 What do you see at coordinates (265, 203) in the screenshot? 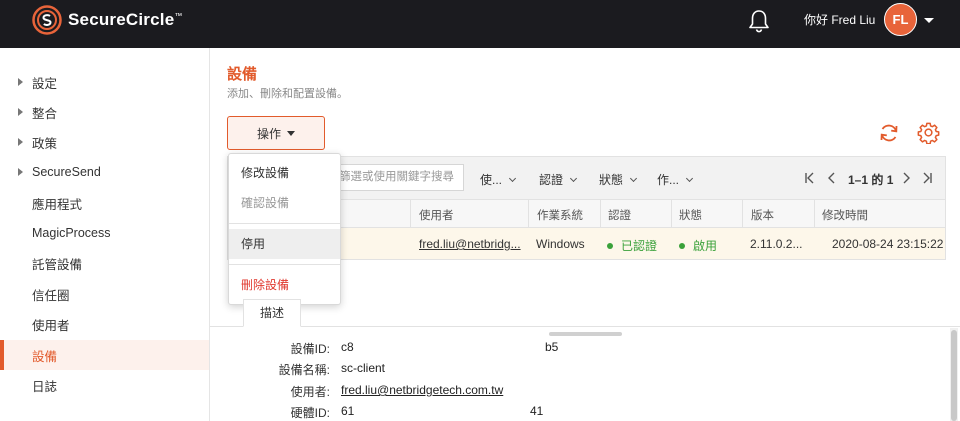
I see `menu-item-confirm-device: 確認設備` at bounding box center [265, 203].